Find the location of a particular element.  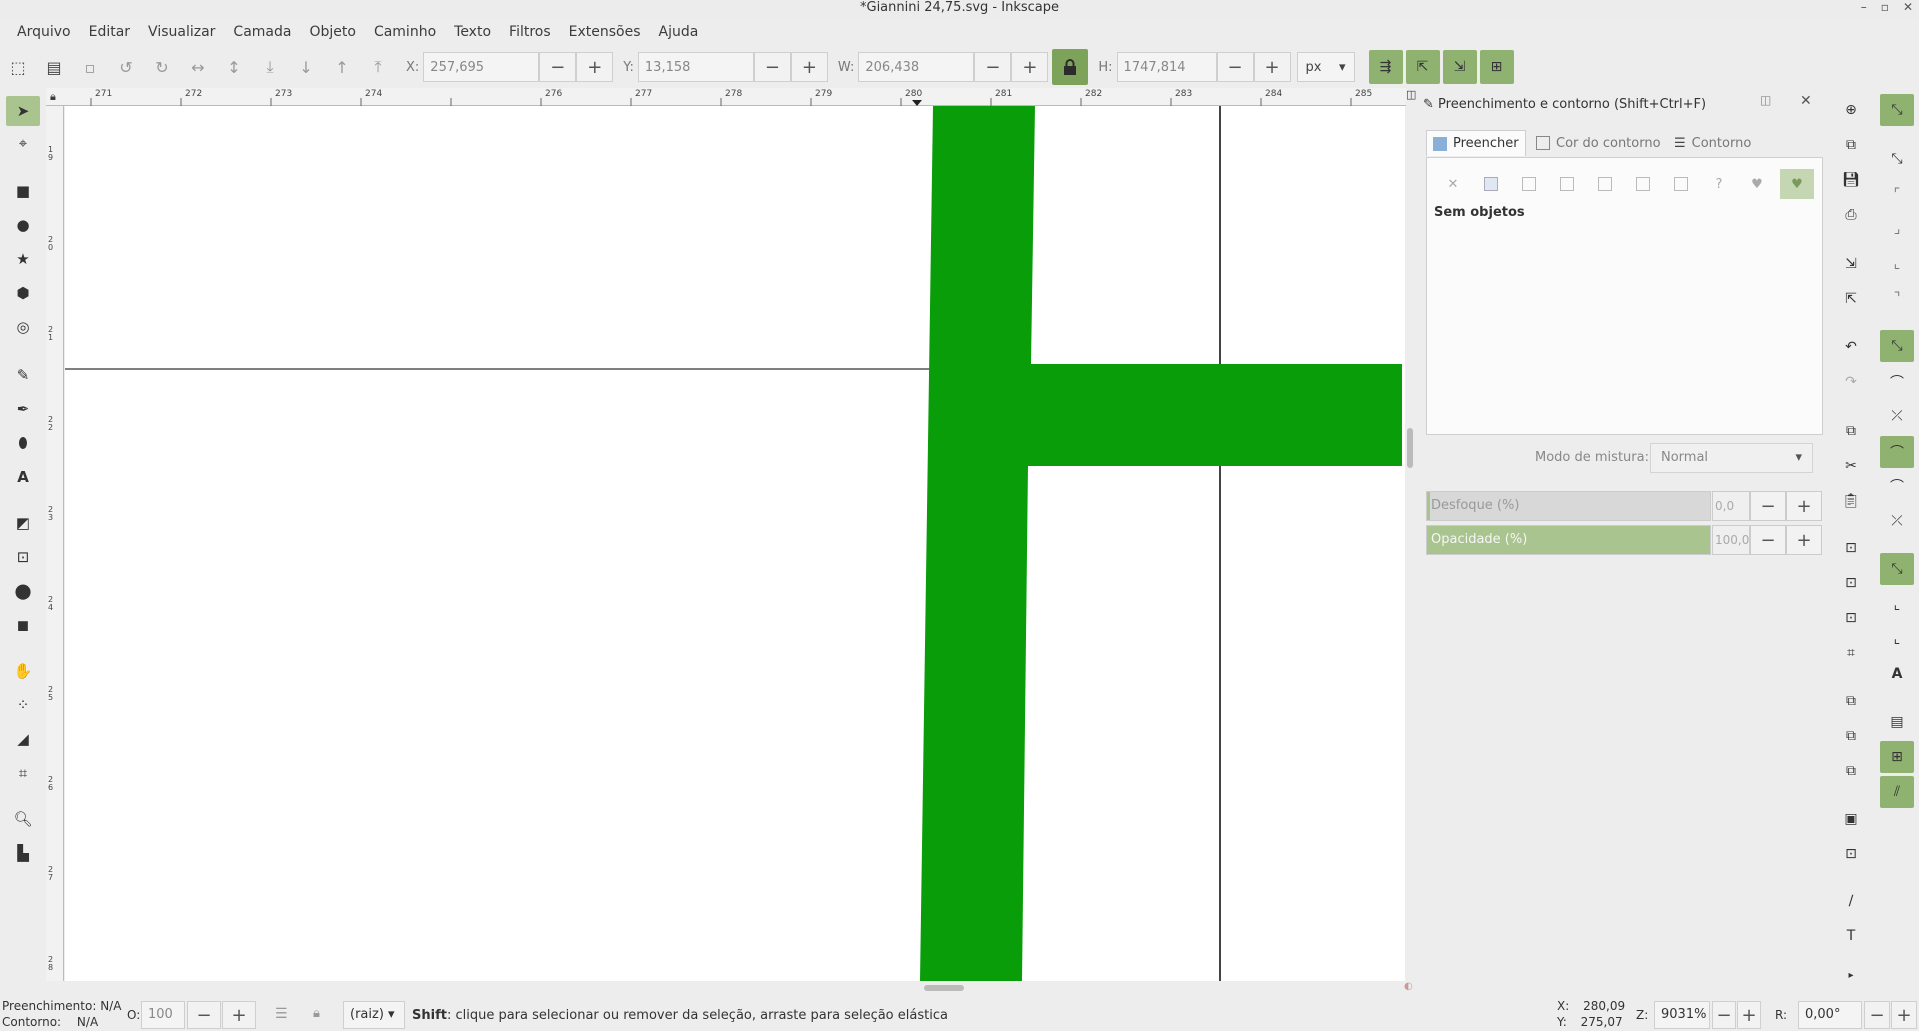

rotate-ccw-icon: ↺ is located at coordinates (126, 67).